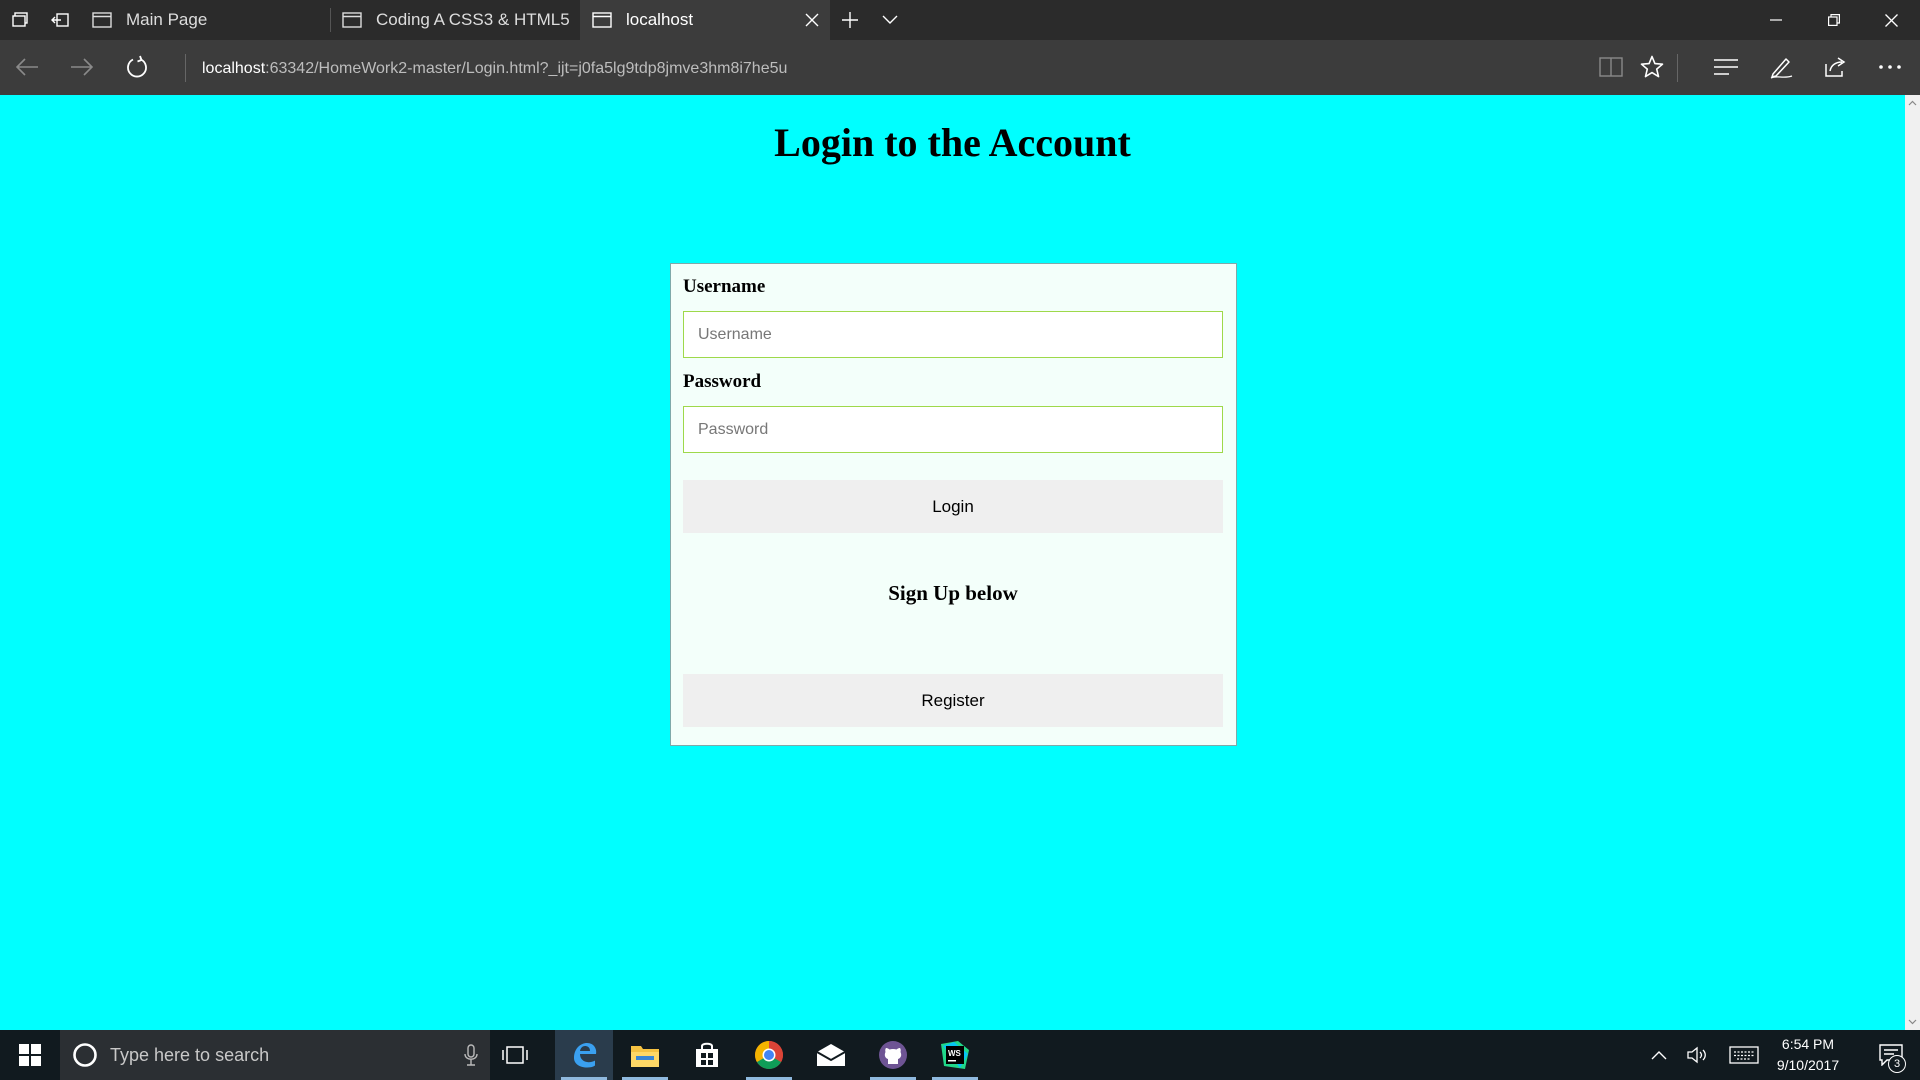  I want to click on svg-text: WS, so click(955, 1053).